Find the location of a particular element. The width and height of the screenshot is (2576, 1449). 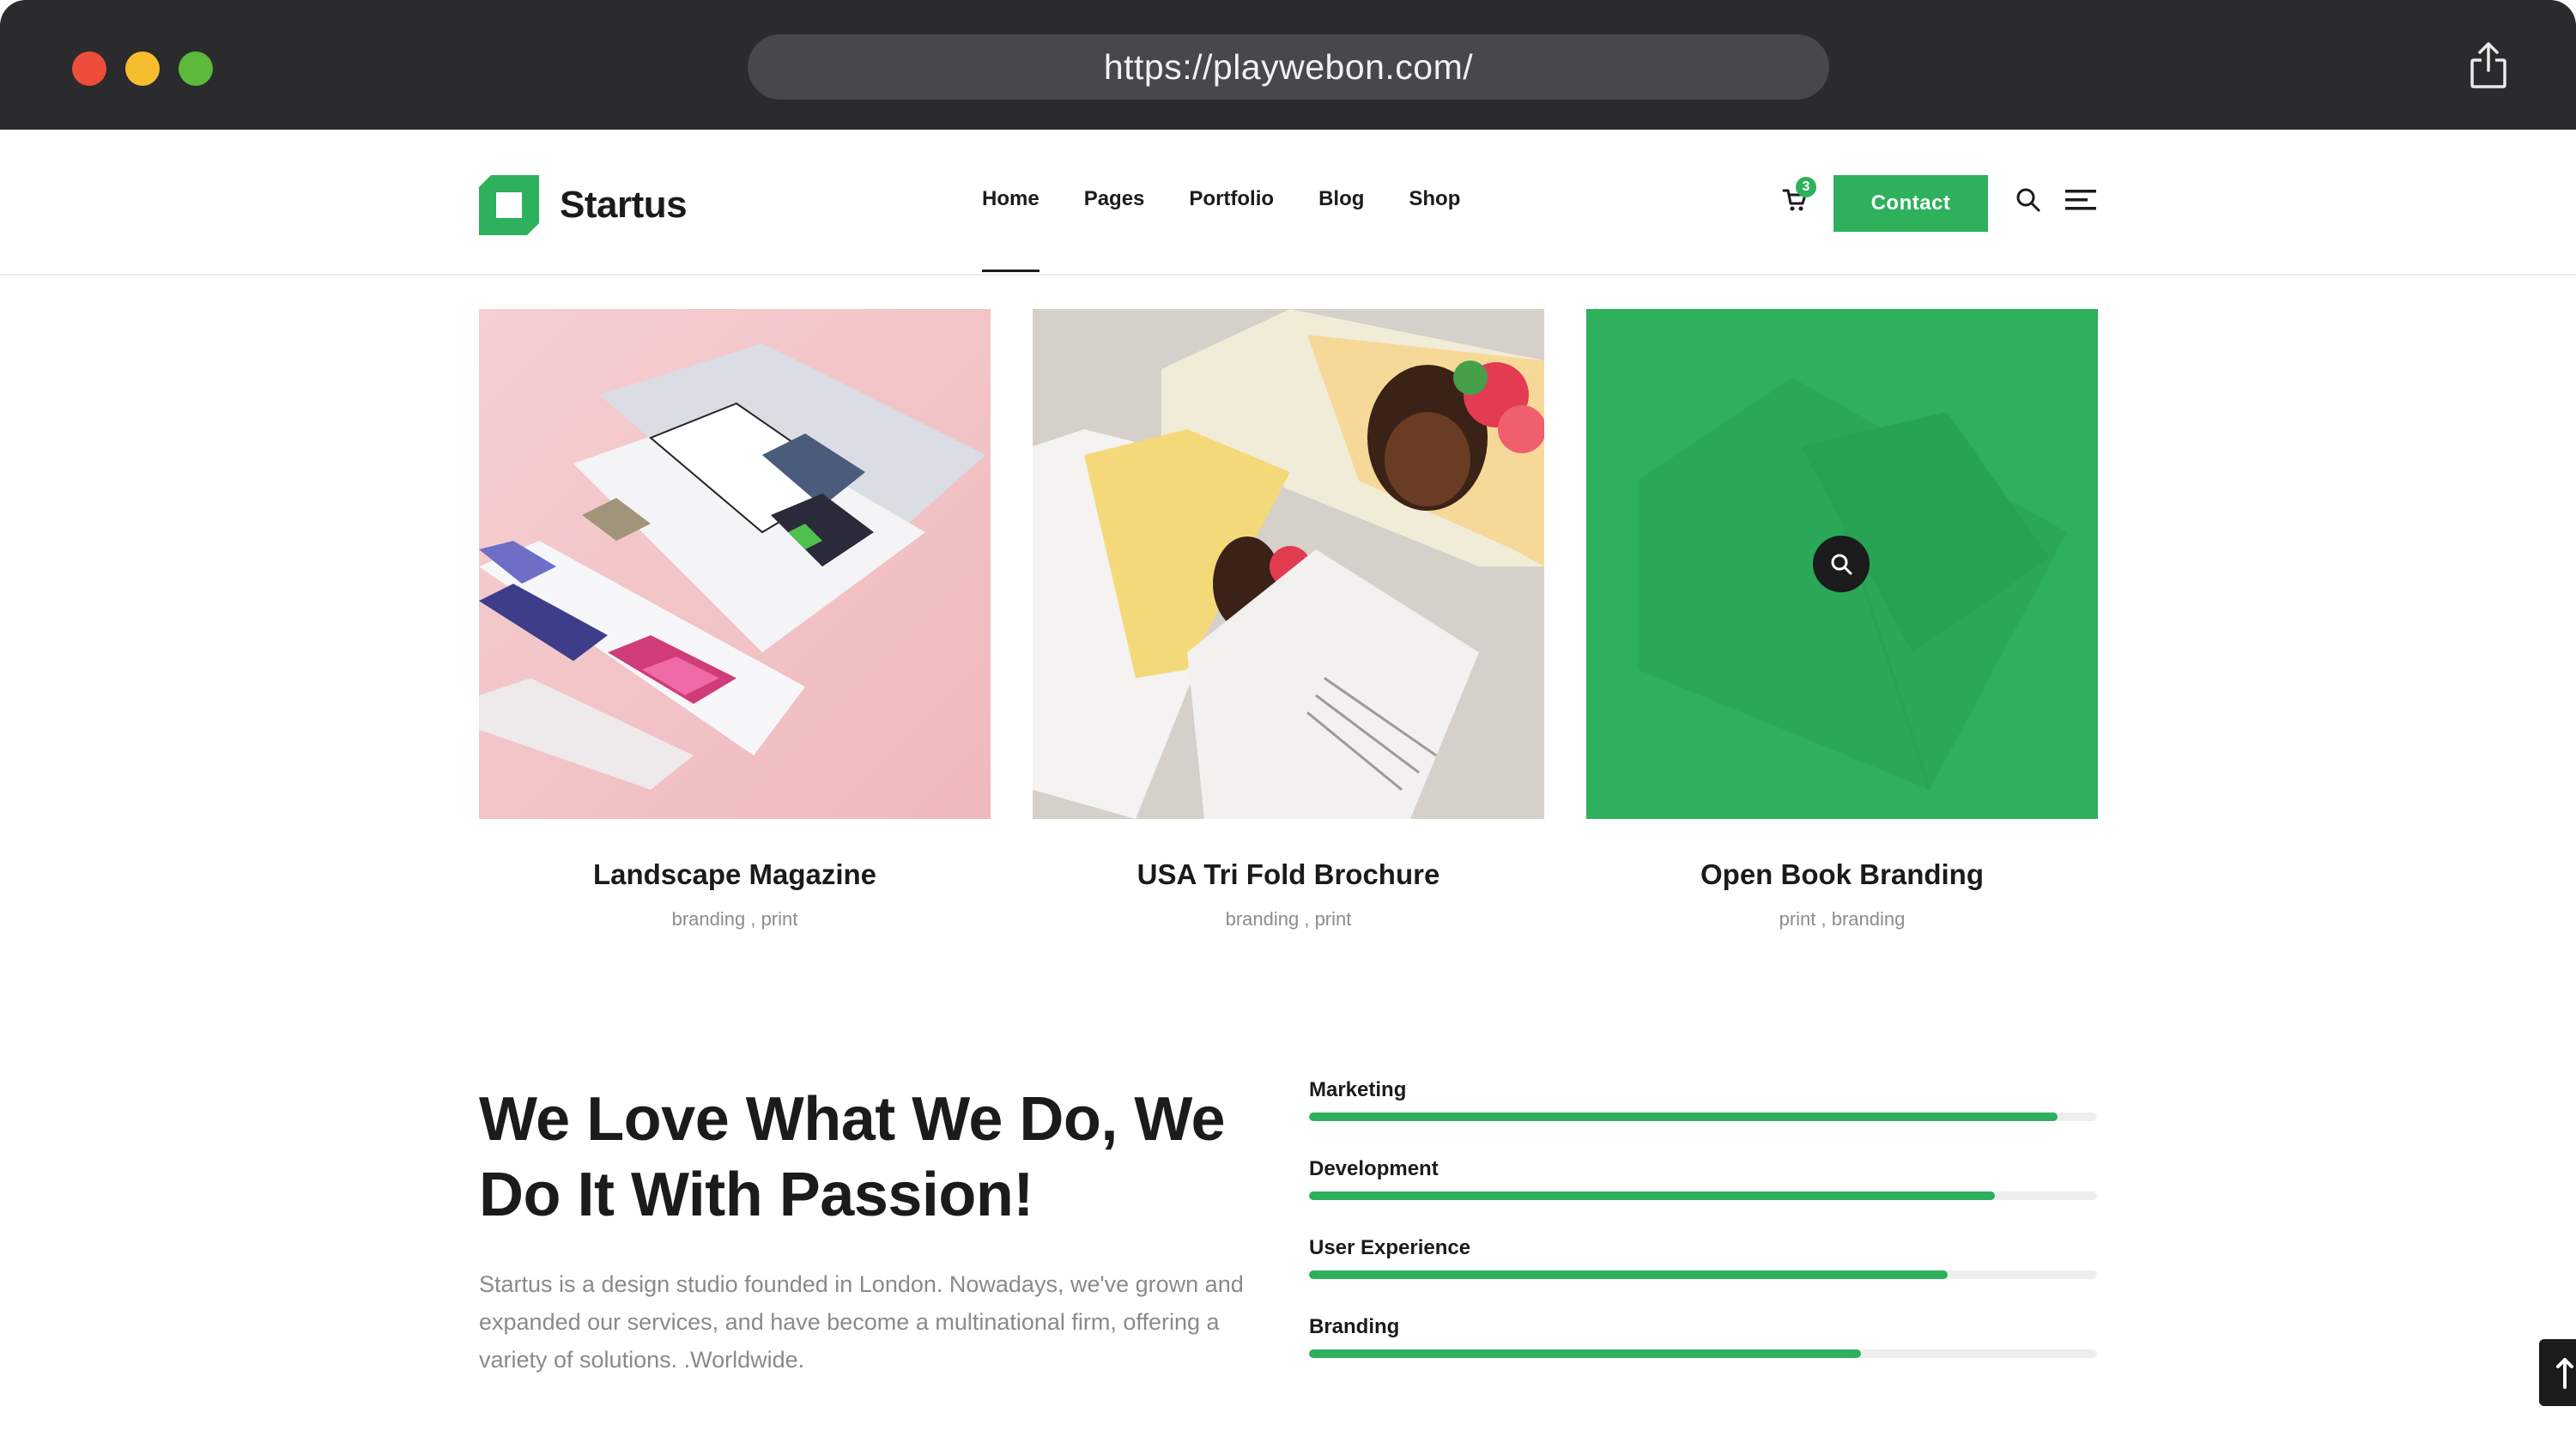

zoom-button is located at coordinates (1841, 564).